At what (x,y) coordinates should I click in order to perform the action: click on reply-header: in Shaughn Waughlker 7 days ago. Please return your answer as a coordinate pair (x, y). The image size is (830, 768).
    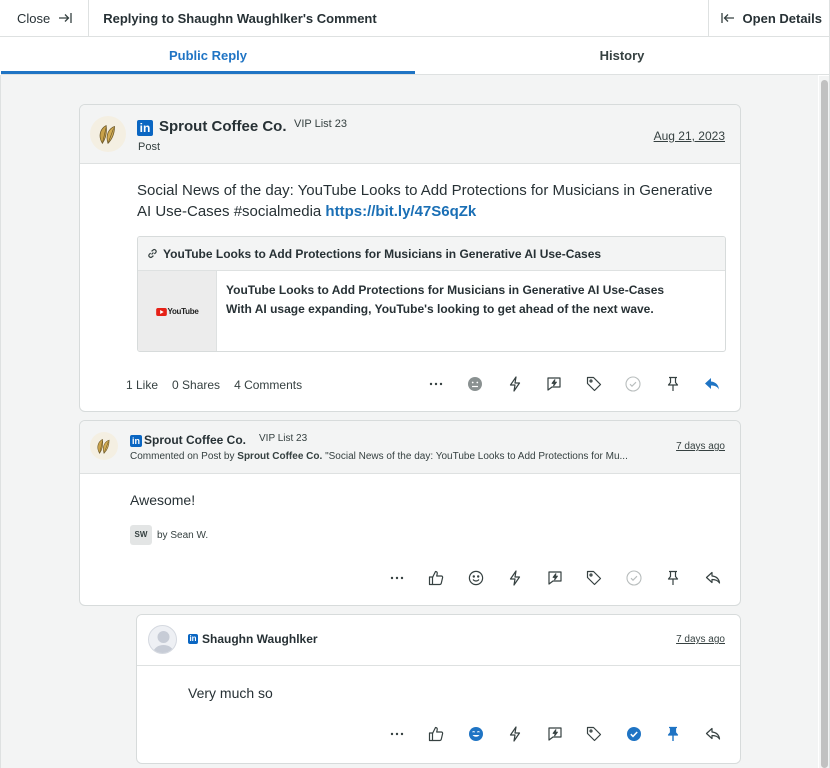
    Looking at the image, I should click on (438, 640).